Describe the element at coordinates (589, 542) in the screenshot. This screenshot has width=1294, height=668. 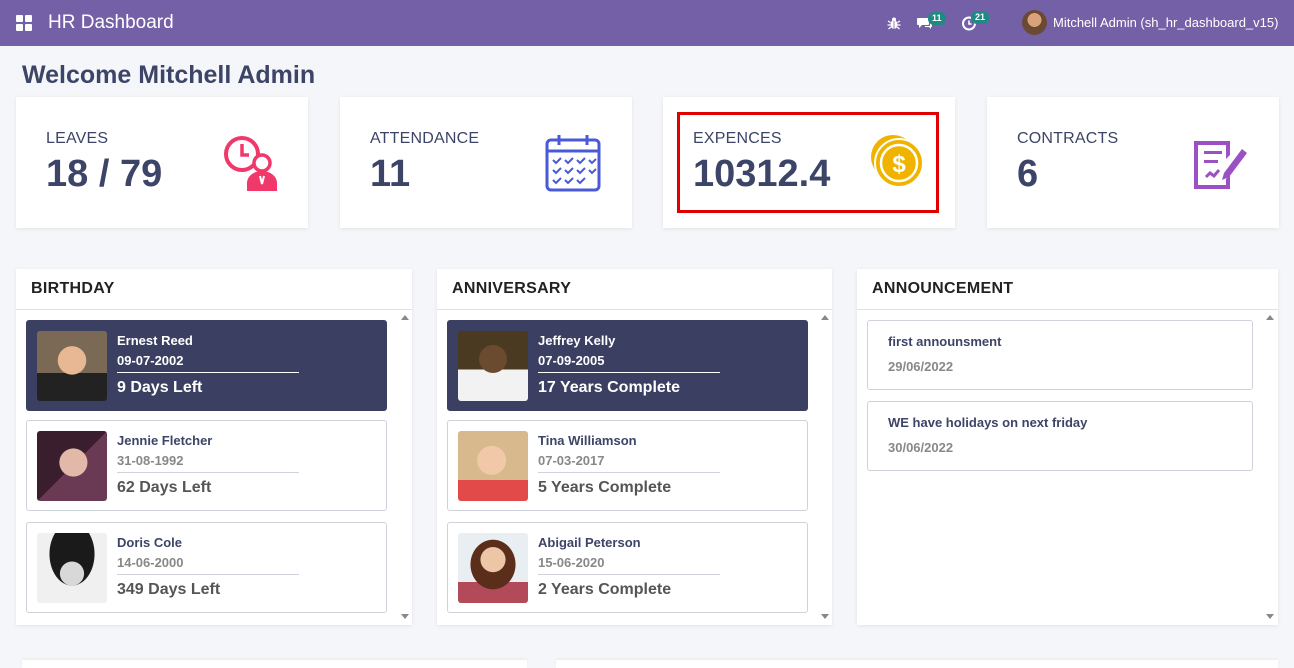
I see `employee-name: Abigail Peterson` at that location.